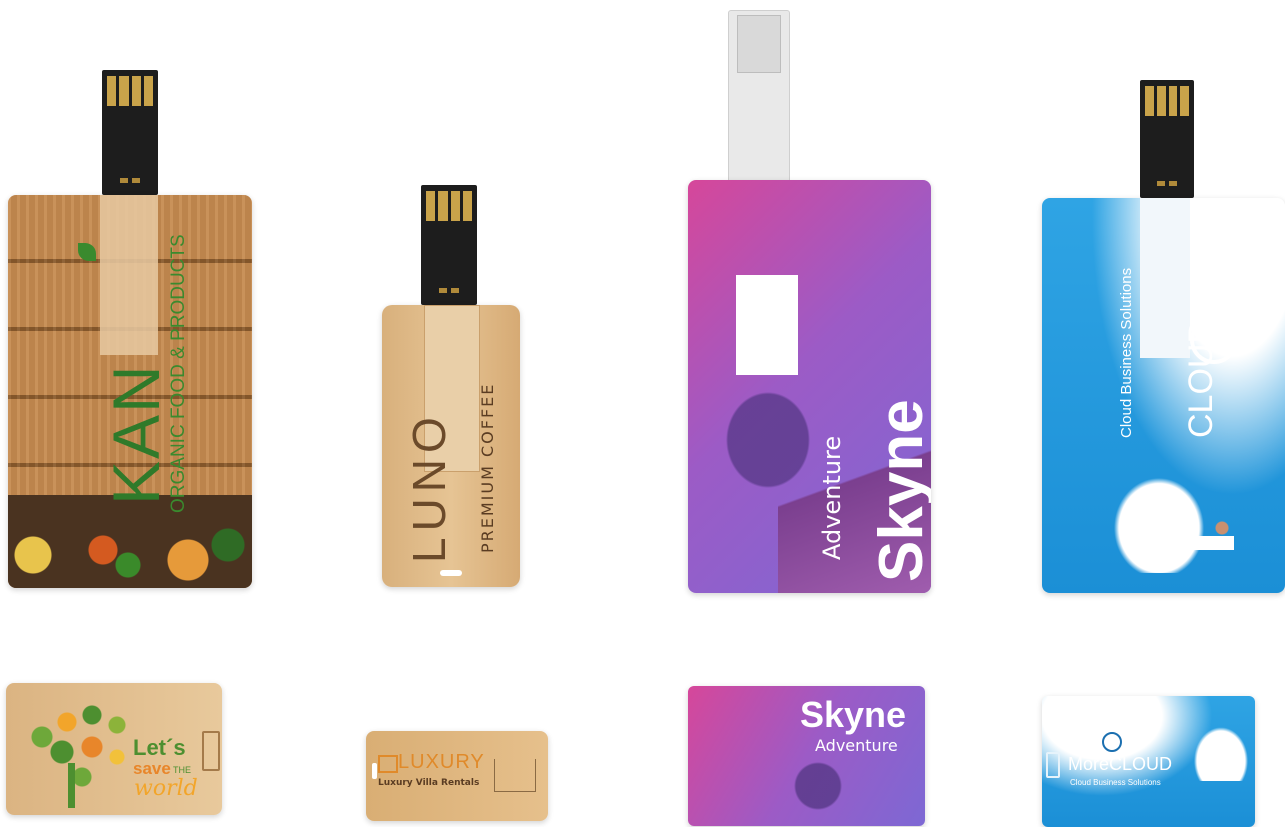  What do you see at coordinates (136, 434) in the screenshot?
I see `brand-kan: KAN` at bounding box center [136, 434].